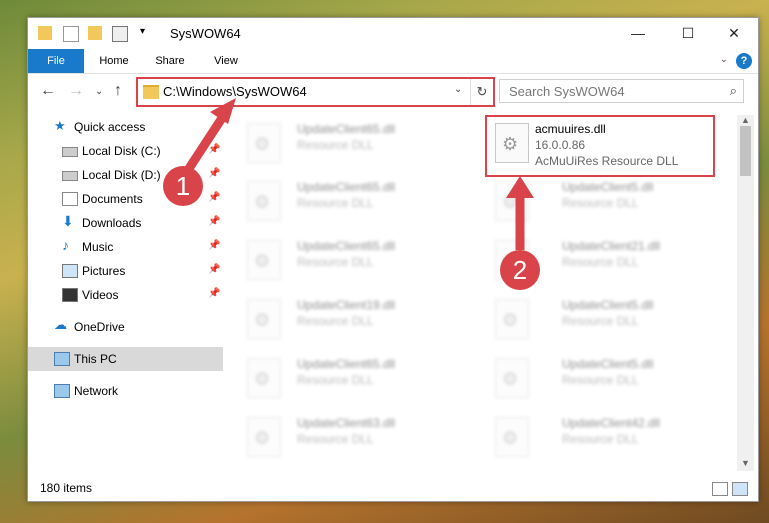 The image size is (769, 523). Describe the element at coordinates (359, 174) in the screenshot. I see `annotation-arrows` at that location.